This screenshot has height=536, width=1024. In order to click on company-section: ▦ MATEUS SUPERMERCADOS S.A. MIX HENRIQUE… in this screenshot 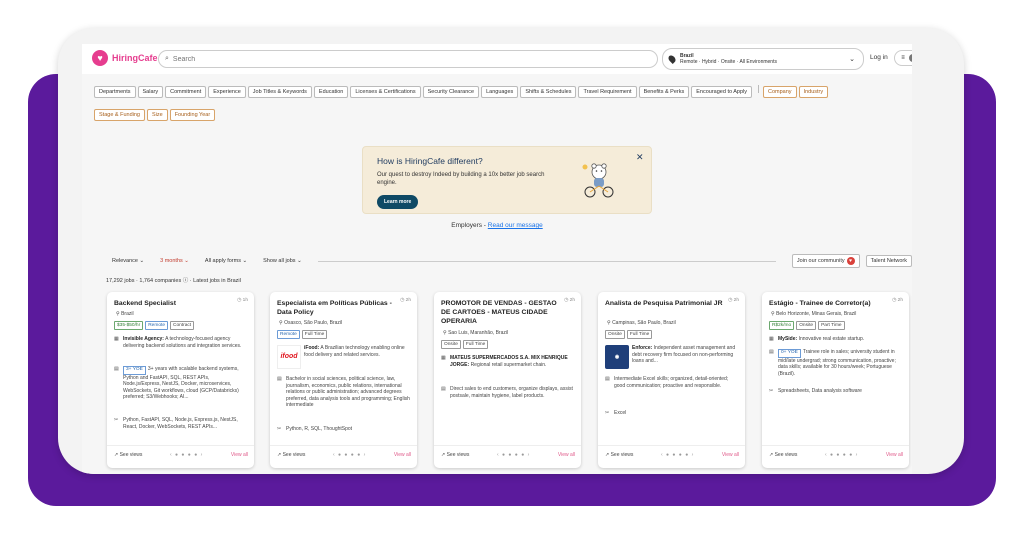, I will do `click(504, 361)`.